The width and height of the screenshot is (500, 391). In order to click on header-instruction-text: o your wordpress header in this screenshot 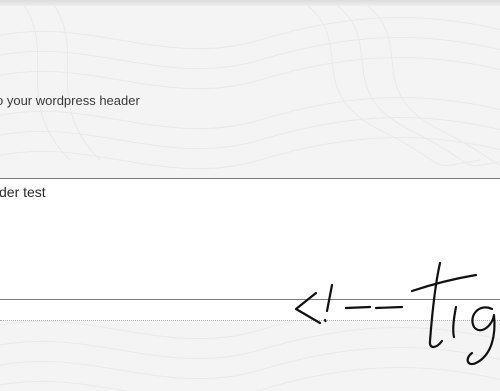, I will do `click(70, 100)`.